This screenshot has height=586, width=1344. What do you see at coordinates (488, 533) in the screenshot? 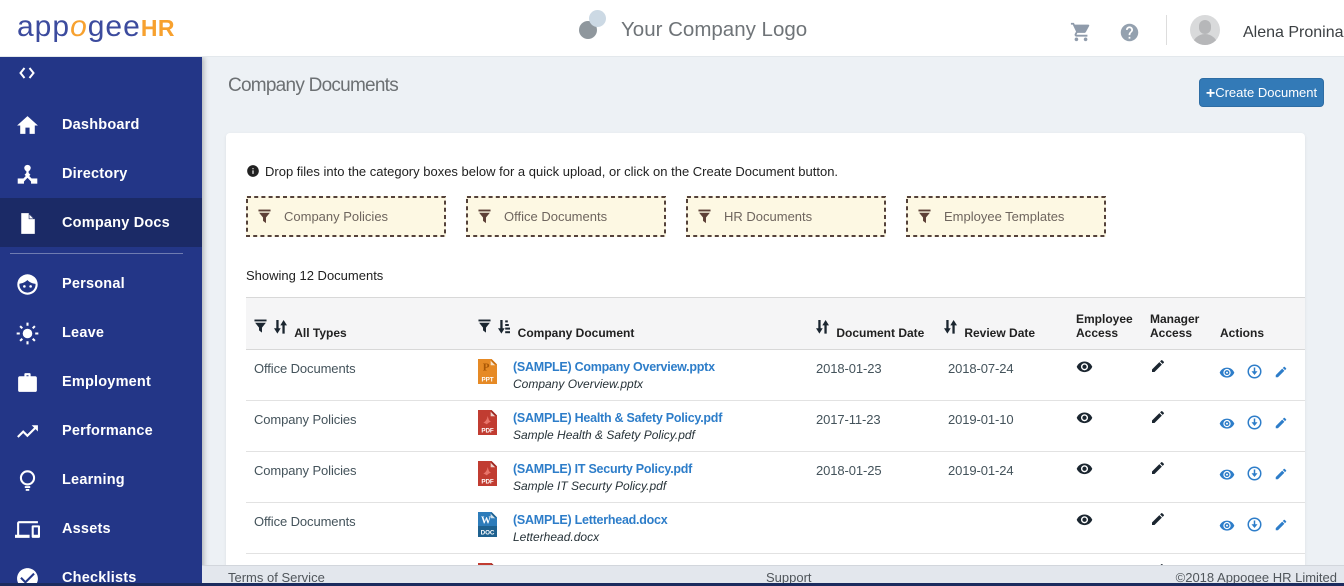
I see `svg-text: DOC` at bounding box center [488, 533].